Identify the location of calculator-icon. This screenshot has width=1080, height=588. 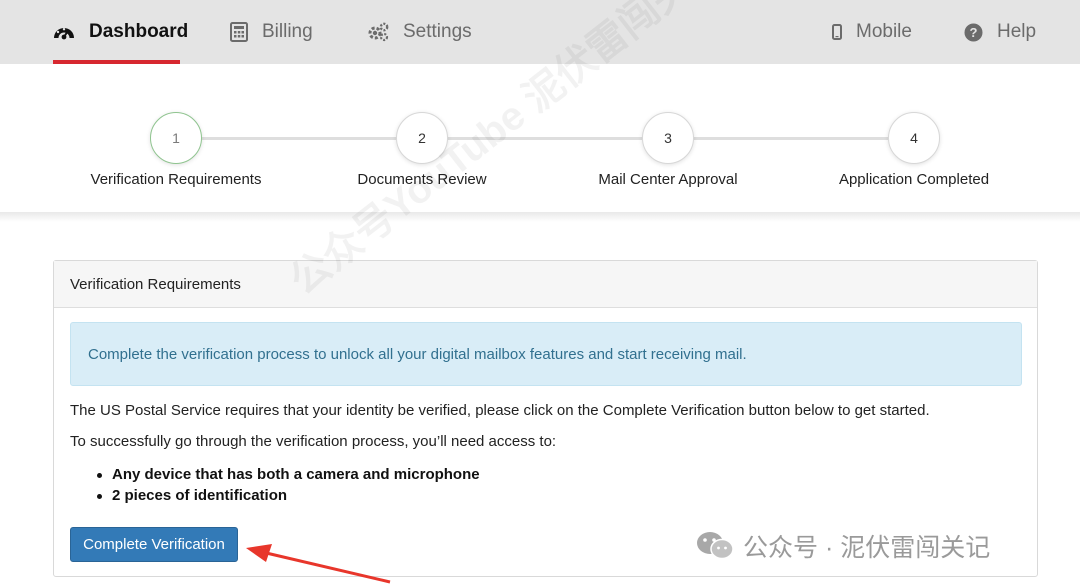
(239, 32).